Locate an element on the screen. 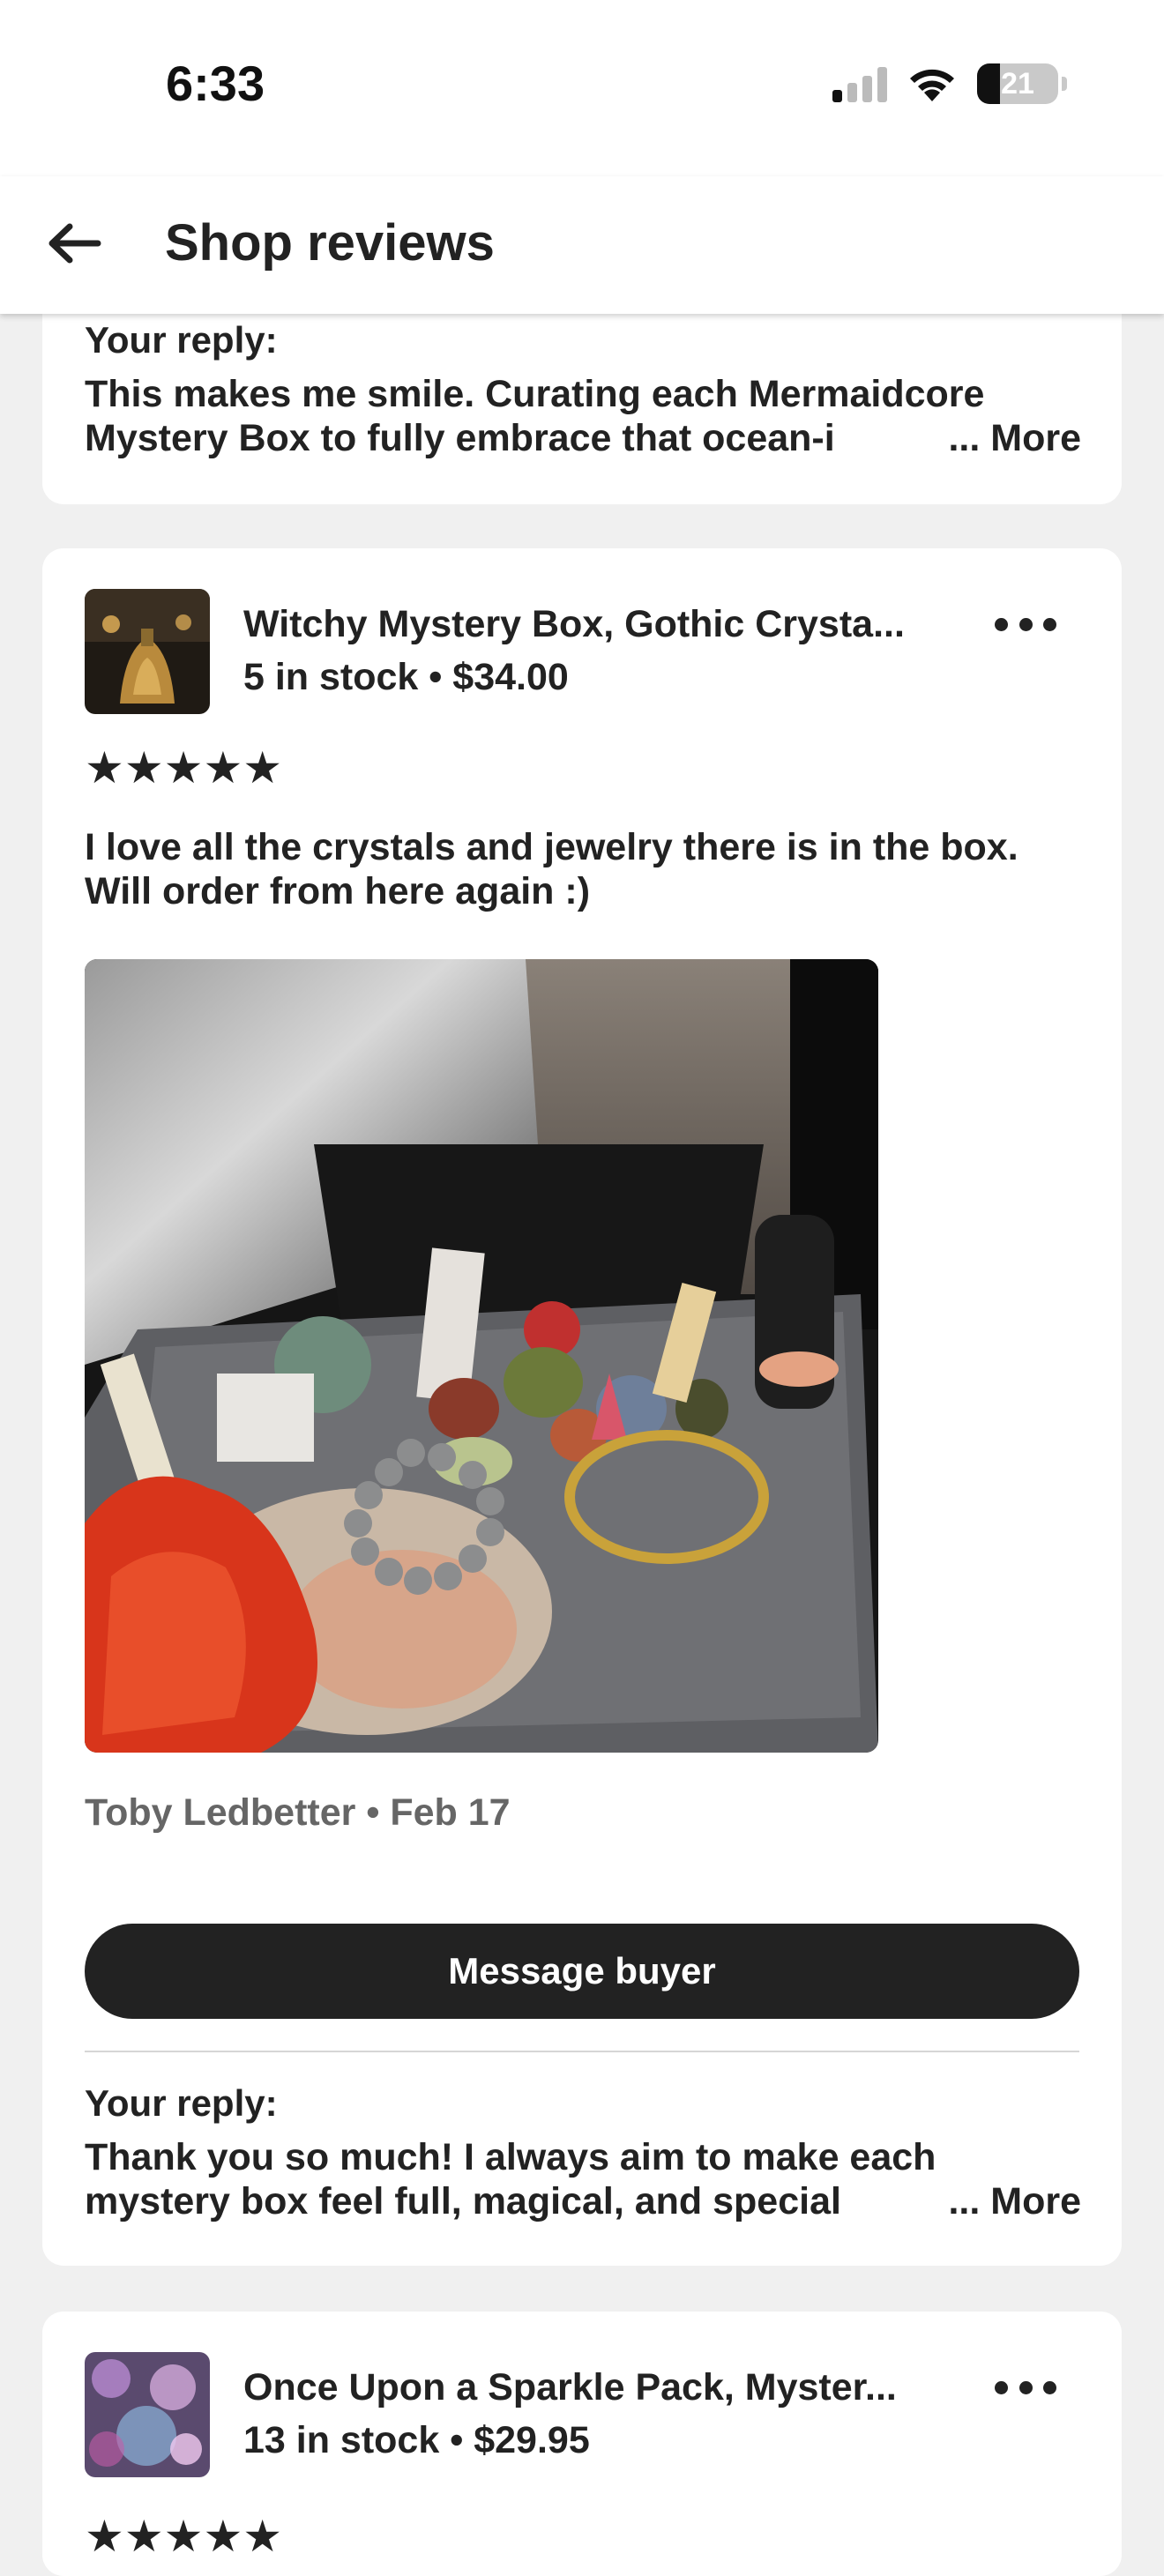 This screenshot has height=2576, width=1164. wifi-icon is located at coordinates (932, 85).